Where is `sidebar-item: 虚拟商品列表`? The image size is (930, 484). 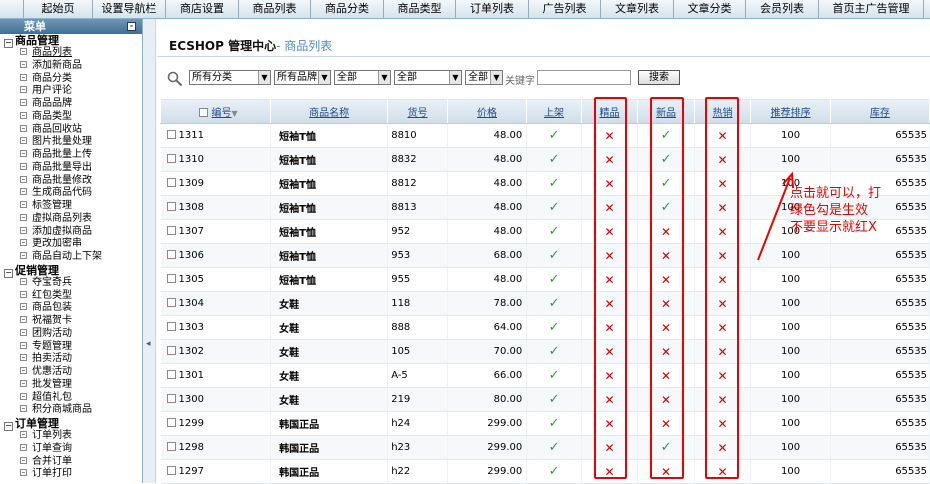
sidebar-item: 虚拟商品列表 is located at coordinates (71, 219).